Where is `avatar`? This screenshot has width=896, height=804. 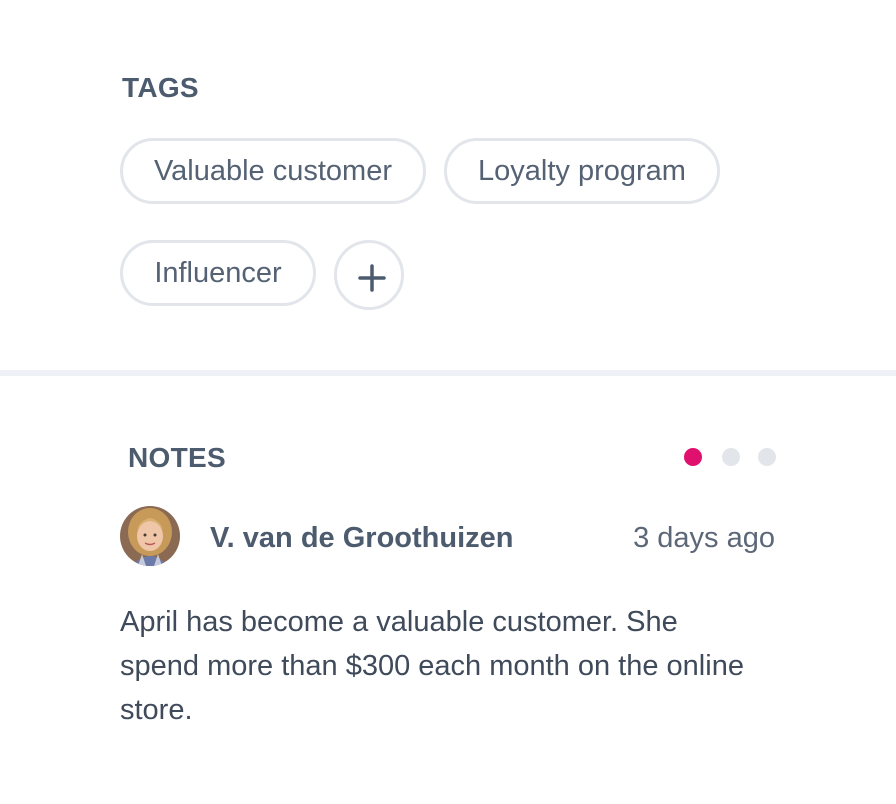
avatar is located at coordinates (150, 536).